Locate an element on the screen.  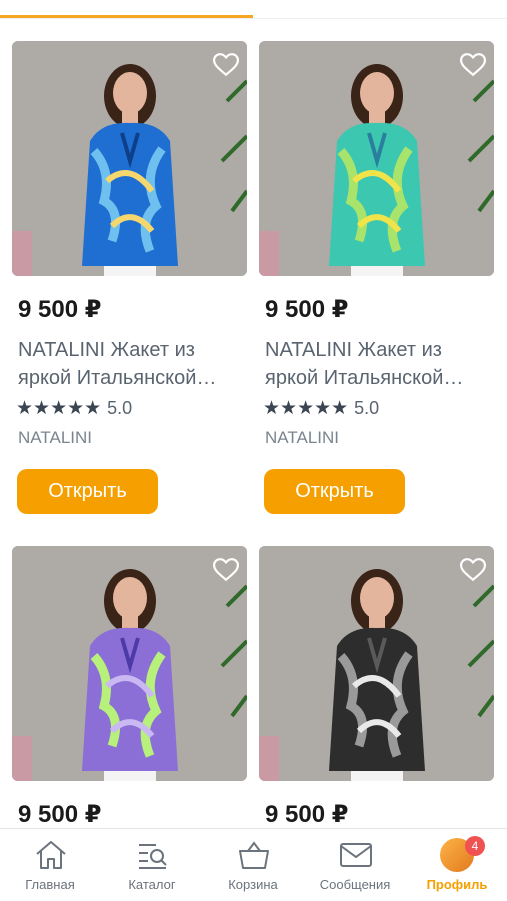
nav-item-home: Главная is located at coordinates (50, 865).